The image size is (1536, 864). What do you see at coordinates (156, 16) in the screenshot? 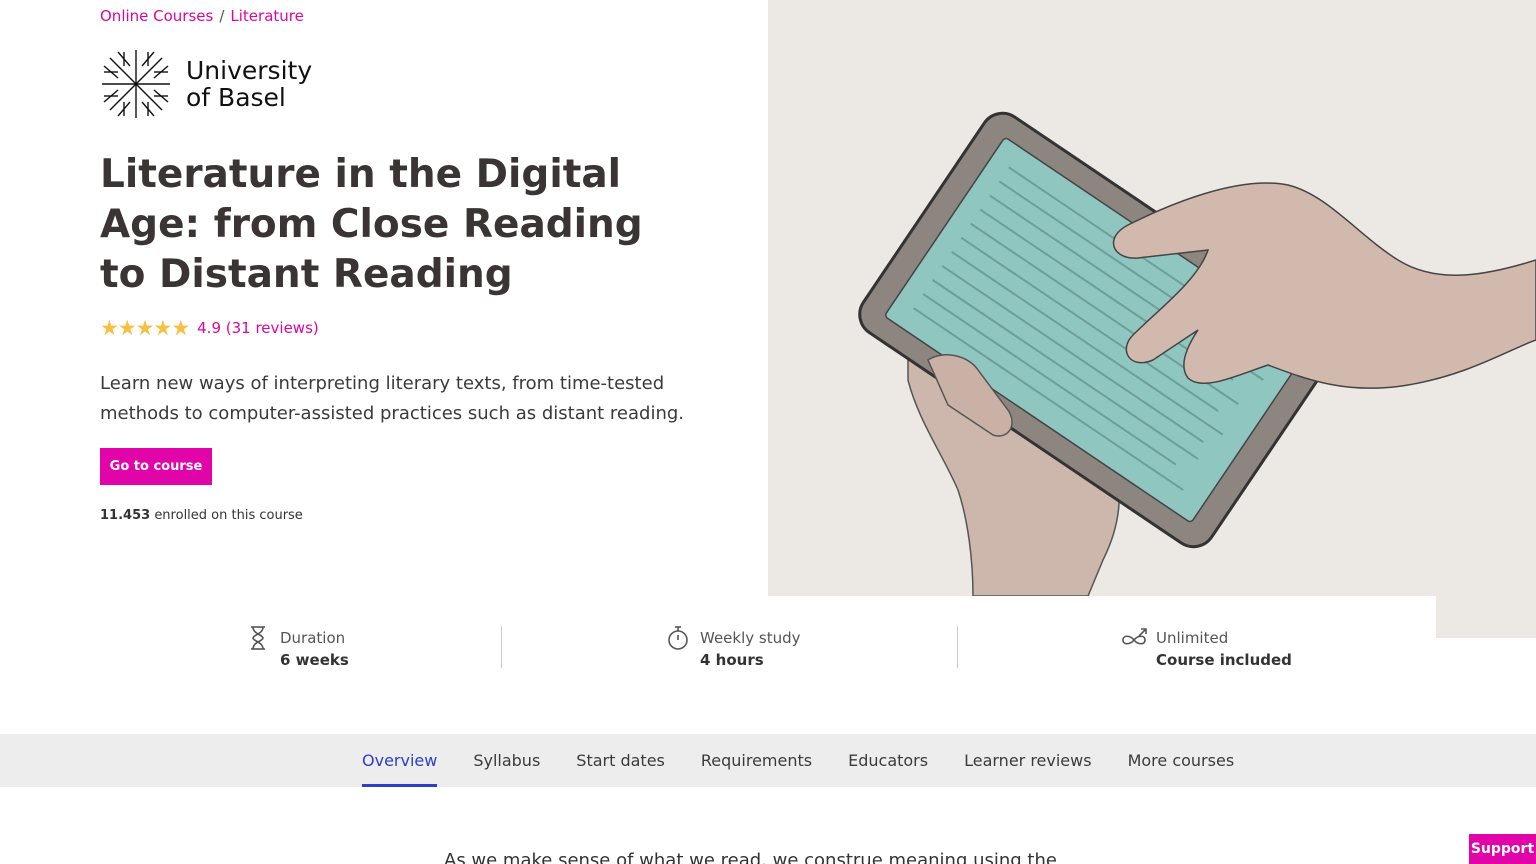
I see `breadcrumb-online-courses: Online Courses` at bounding box center [156, 16].